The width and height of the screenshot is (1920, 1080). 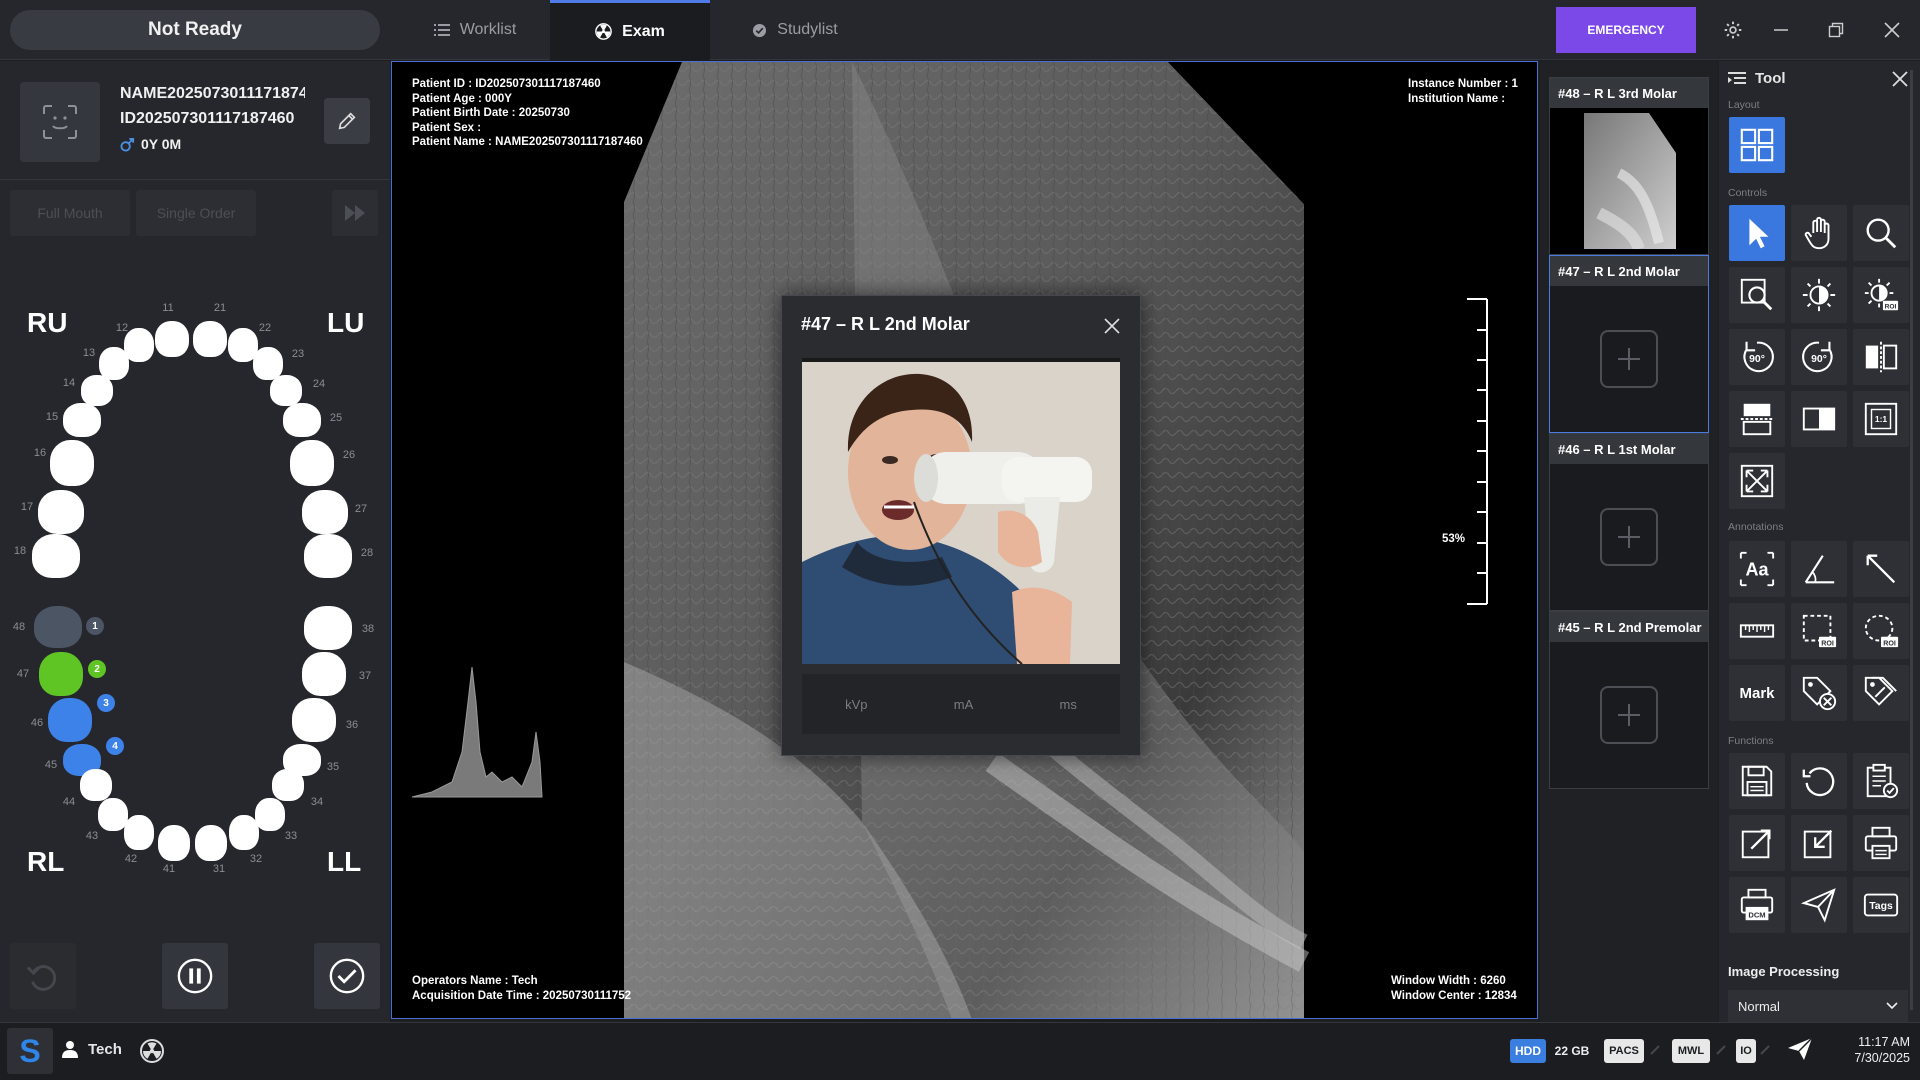 I want to click on reset-button, so click(x=1819, y=781).